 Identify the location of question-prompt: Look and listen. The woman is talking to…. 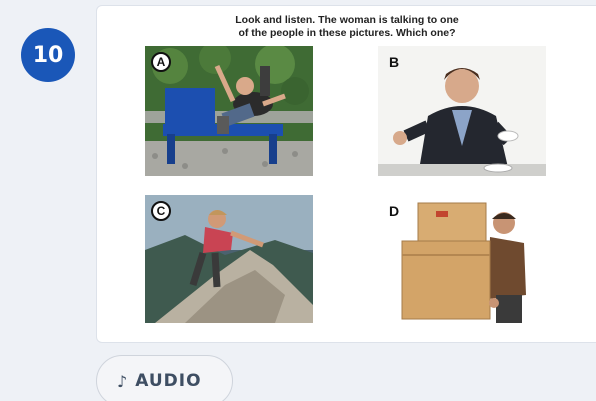
(347, 27).